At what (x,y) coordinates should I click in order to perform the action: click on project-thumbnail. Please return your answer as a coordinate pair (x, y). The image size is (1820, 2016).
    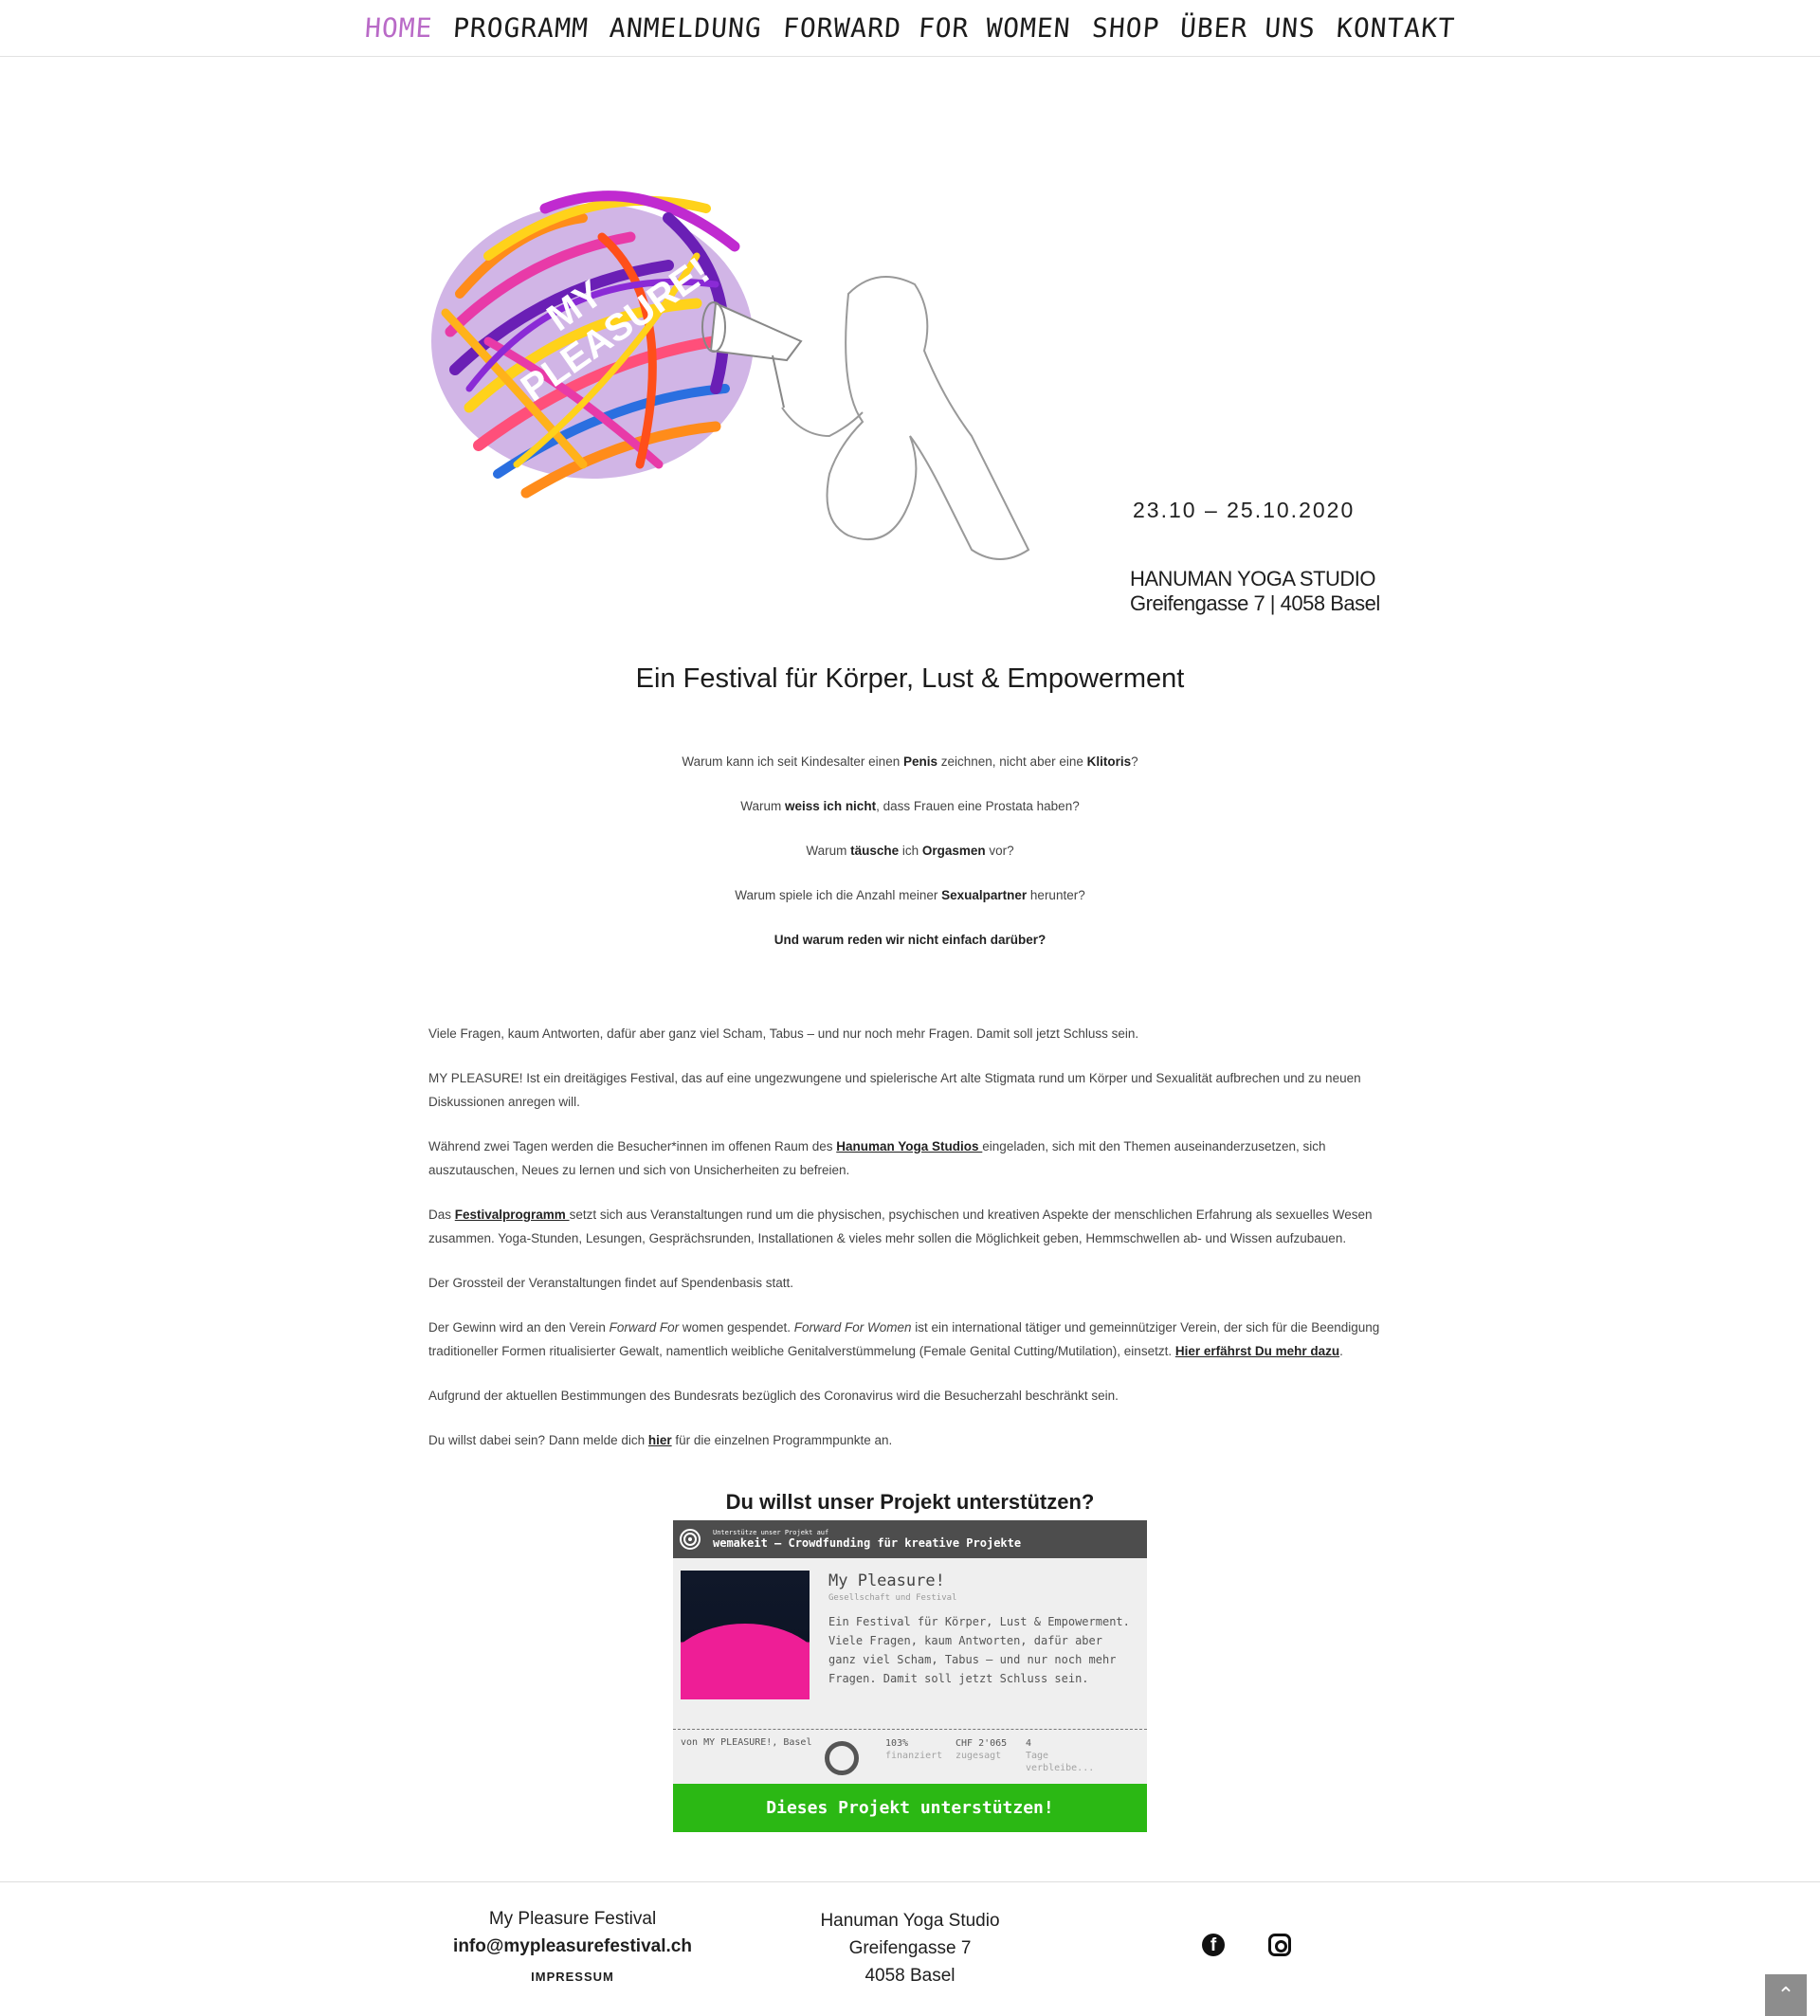
    Looking at the image, I should click on (745, 1635).